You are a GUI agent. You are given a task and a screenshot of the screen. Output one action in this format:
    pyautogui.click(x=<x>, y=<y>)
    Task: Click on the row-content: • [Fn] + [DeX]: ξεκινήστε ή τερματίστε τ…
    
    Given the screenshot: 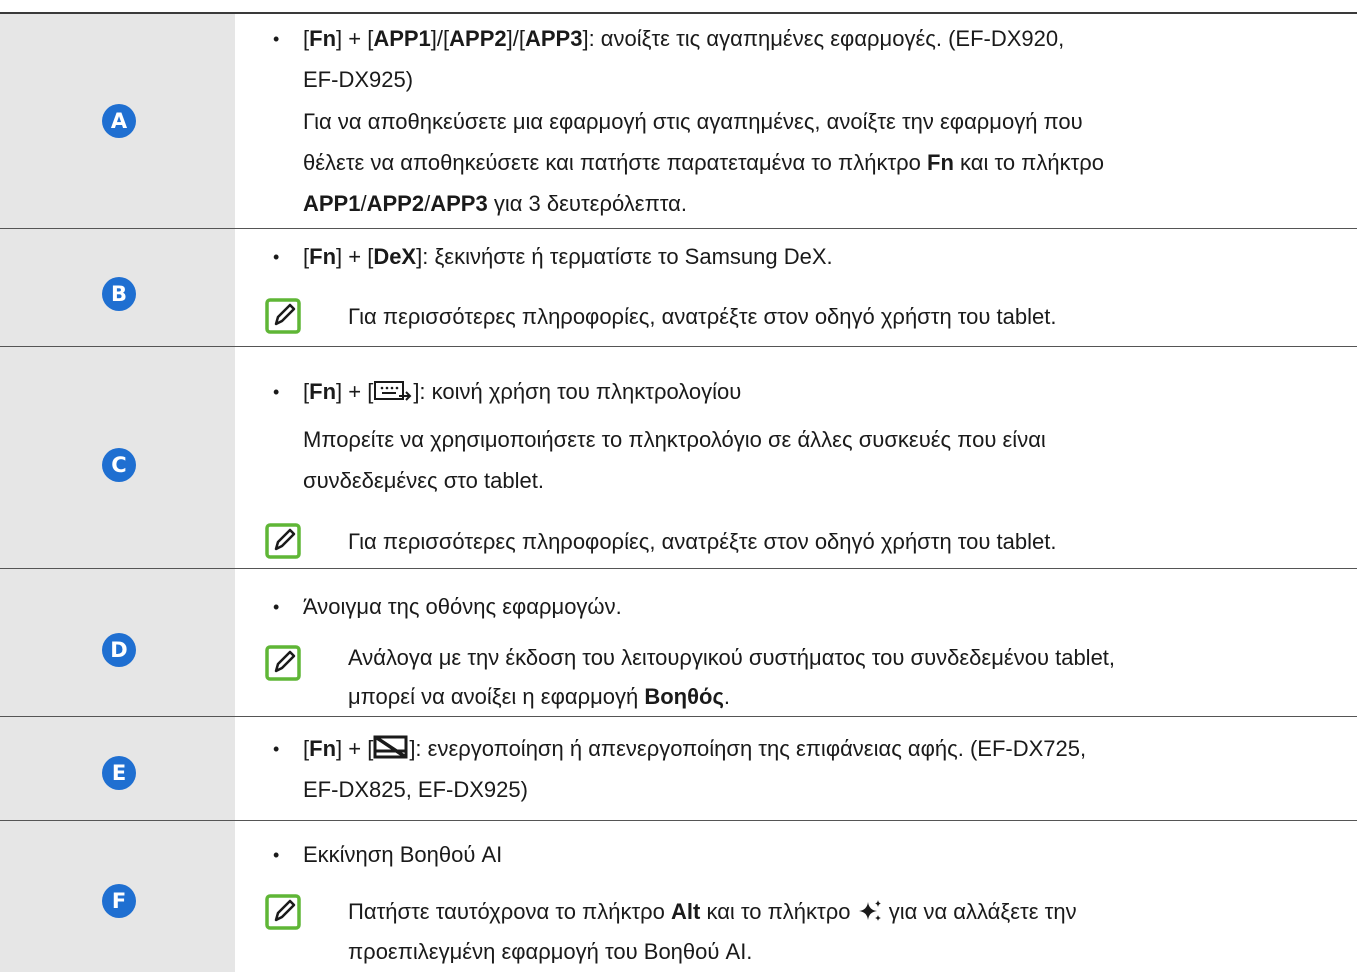 What is the action you would take?
    pyautogui.click(x=796, y=287)
    